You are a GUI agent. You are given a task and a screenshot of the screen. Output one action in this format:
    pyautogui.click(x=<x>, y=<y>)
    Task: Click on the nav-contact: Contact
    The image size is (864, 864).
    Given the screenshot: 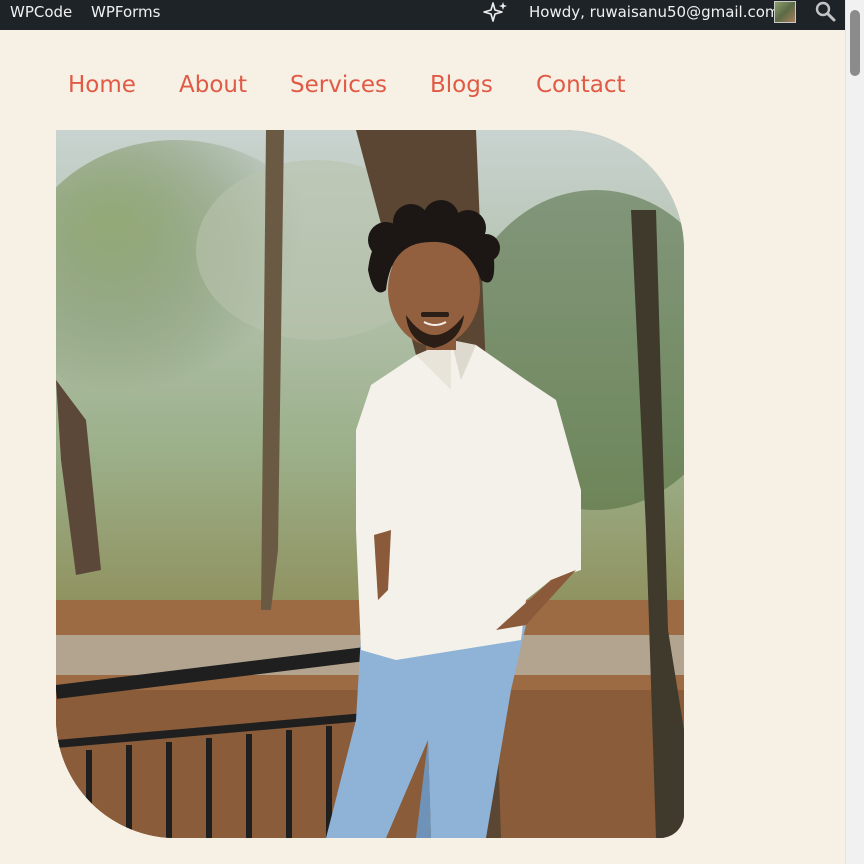 What is the action you would take?
    pyautogui.click(x=580, y=85)
    